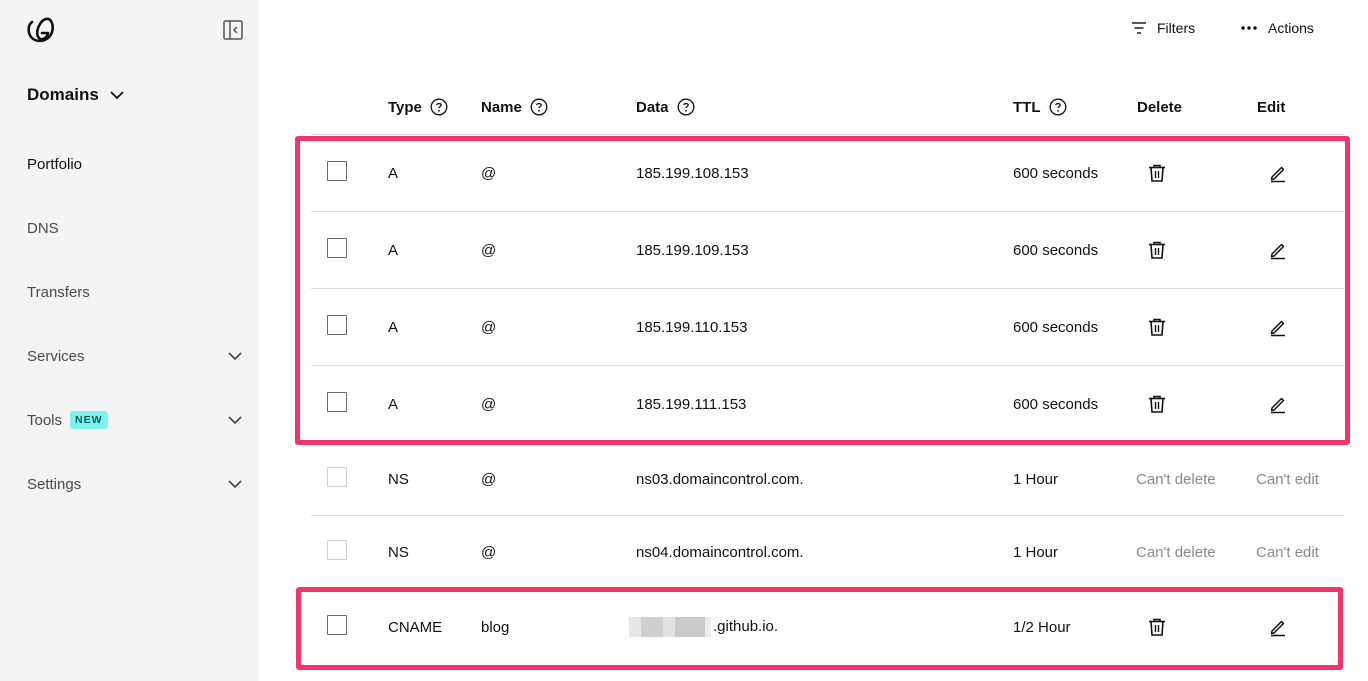 The height and width of the screenshot is (681, 1368). Describe the element at coordinates (1163, 28) in the screenshot. I see `filters-button: Filters` at that location.